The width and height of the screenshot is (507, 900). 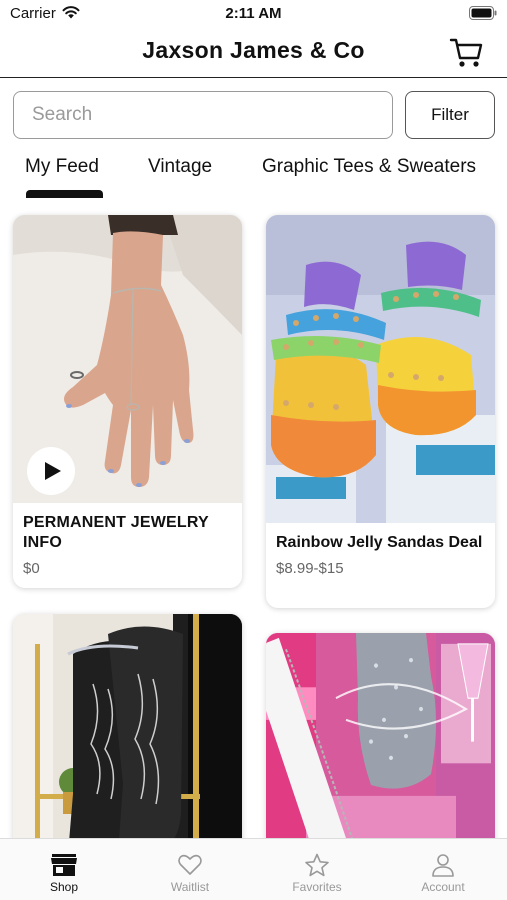 I want to click on cart-icon, so click(x=467, y=53).